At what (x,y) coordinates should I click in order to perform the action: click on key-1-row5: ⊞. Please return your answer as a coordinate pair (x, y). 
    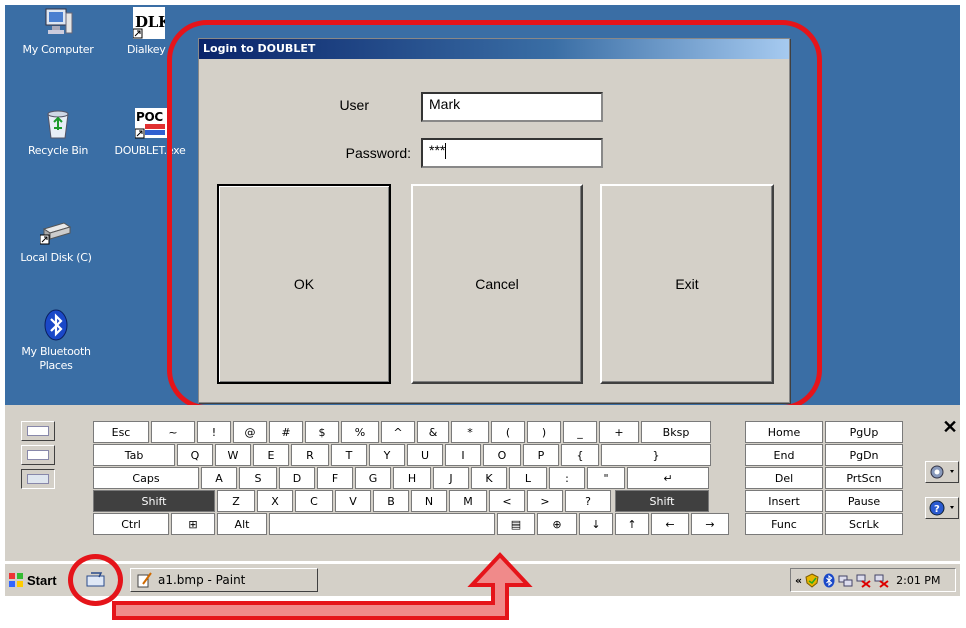
    Looking at the image, I should click on (193, 524).